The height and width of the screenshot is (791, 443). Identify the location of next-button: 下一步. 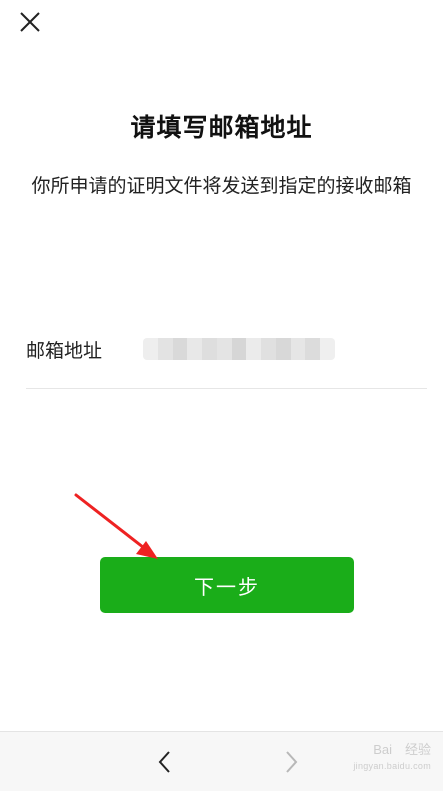
(227, 585).